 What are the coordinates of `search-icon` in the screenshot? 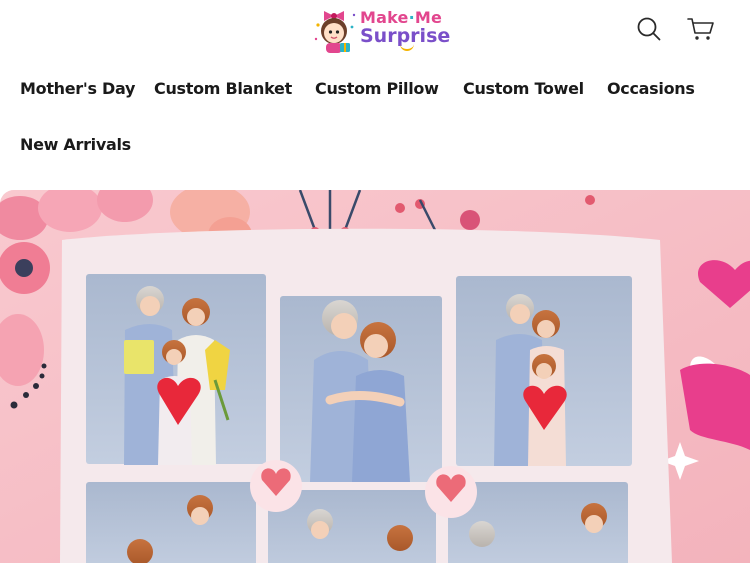 It's located at (649, 29).